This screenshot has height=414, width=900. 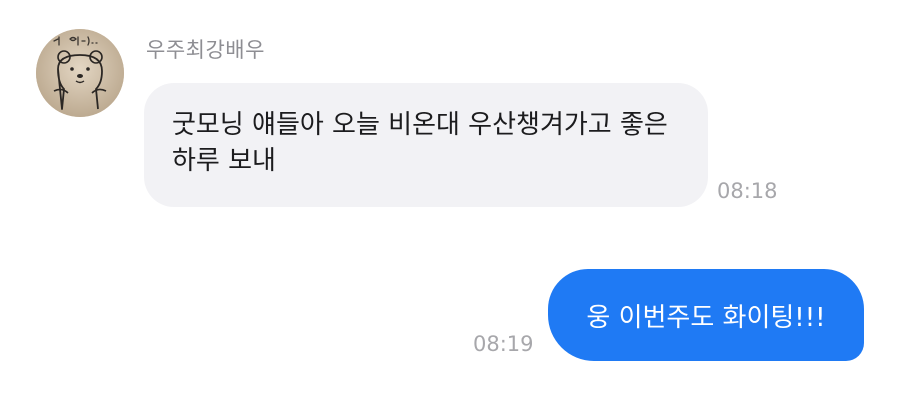 What do you see at coordinates (503, 344) in the screenshot?
I see `outgoing-message-time: 08:19` at bounding box center [503, 344].